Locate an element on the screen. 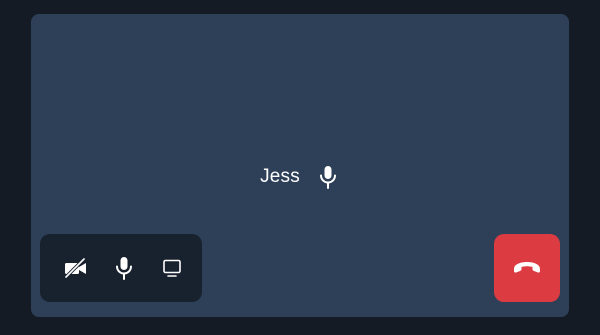  screen-share-icon is located at coordinates (172, 268).